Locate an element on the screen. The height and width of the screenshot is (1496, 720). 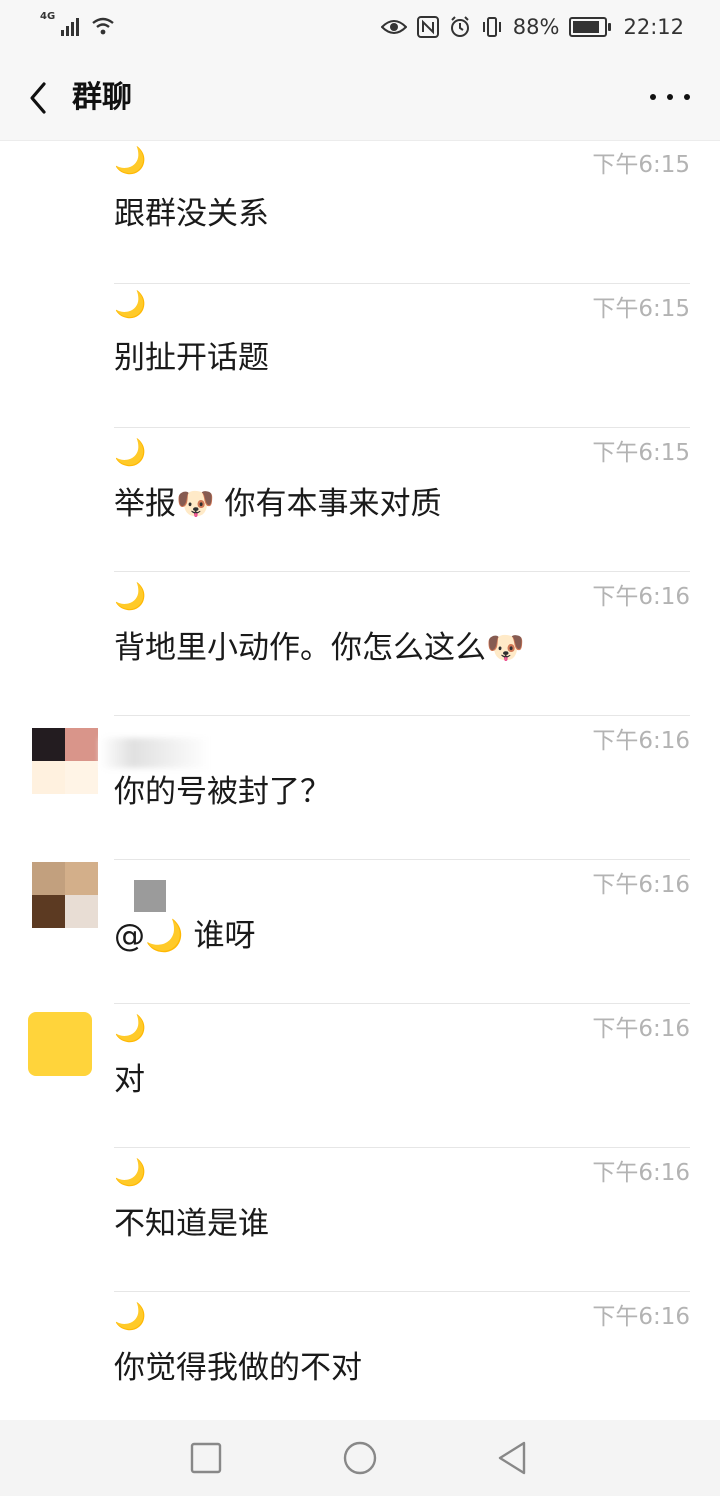
home-icon is located at coordinates (360, 1458).